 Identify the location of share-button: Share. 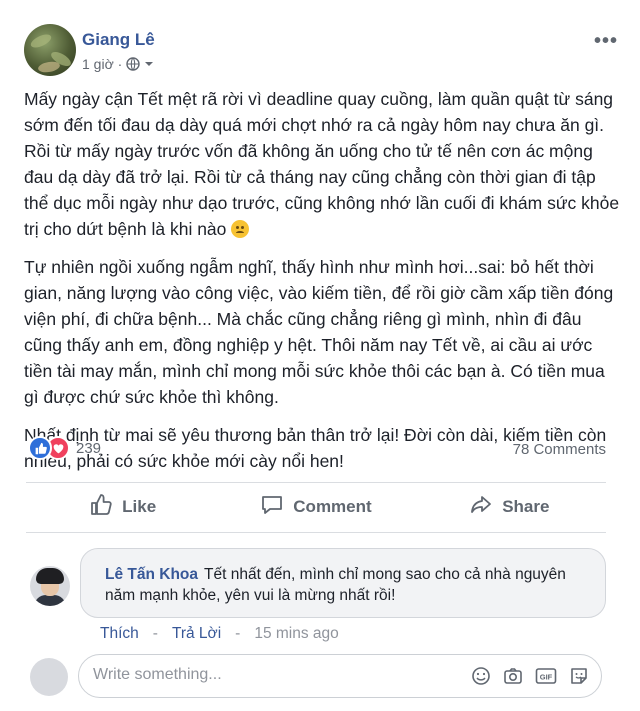
(509, 507).